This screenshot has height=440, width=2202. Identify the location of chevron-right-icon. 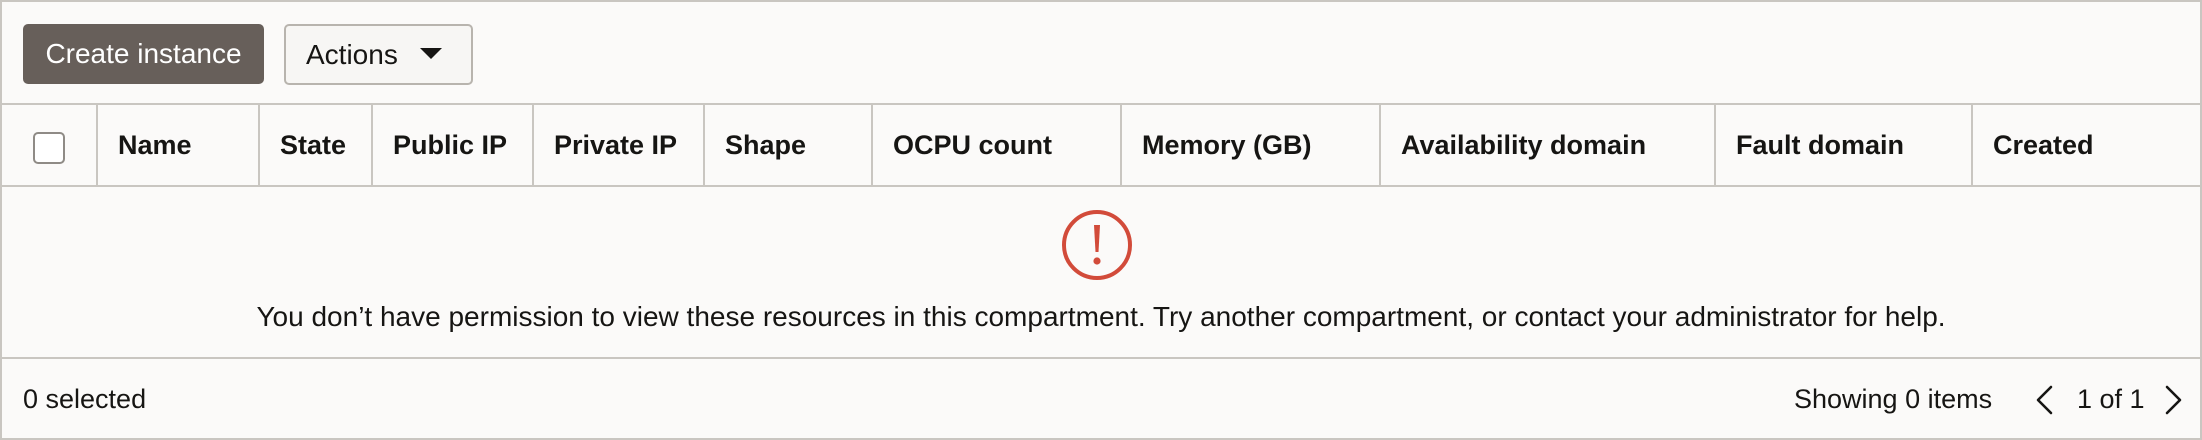
(2173, 400).